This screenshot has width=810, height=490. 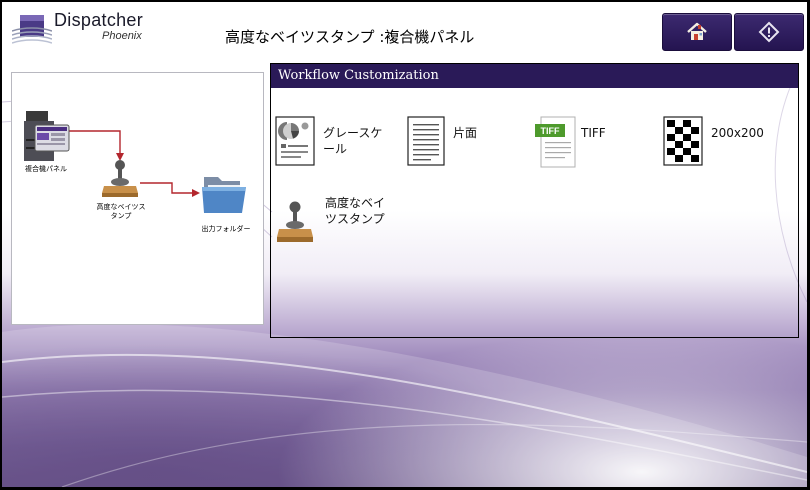 I want to click on diagram-node-label: 複合機パネル, so click(x=46, y=169).